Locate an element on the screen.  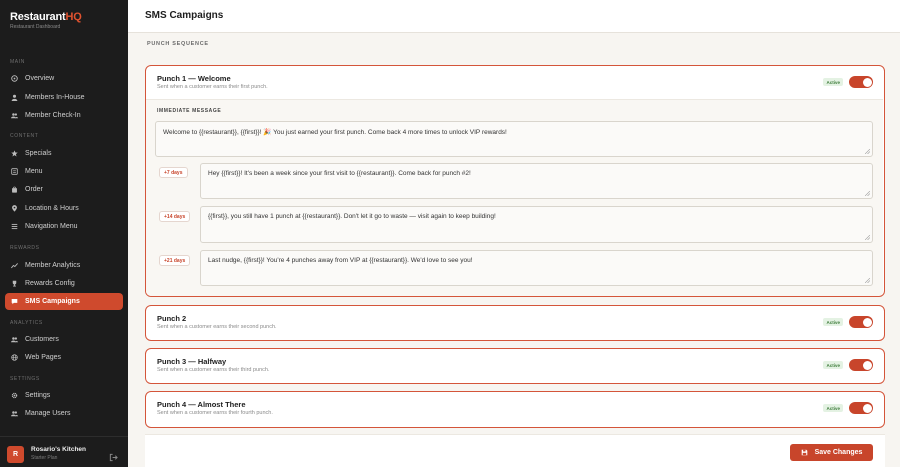
sidebar-item-member-analytics: Member Analytics is located at coordinates (64, 265).